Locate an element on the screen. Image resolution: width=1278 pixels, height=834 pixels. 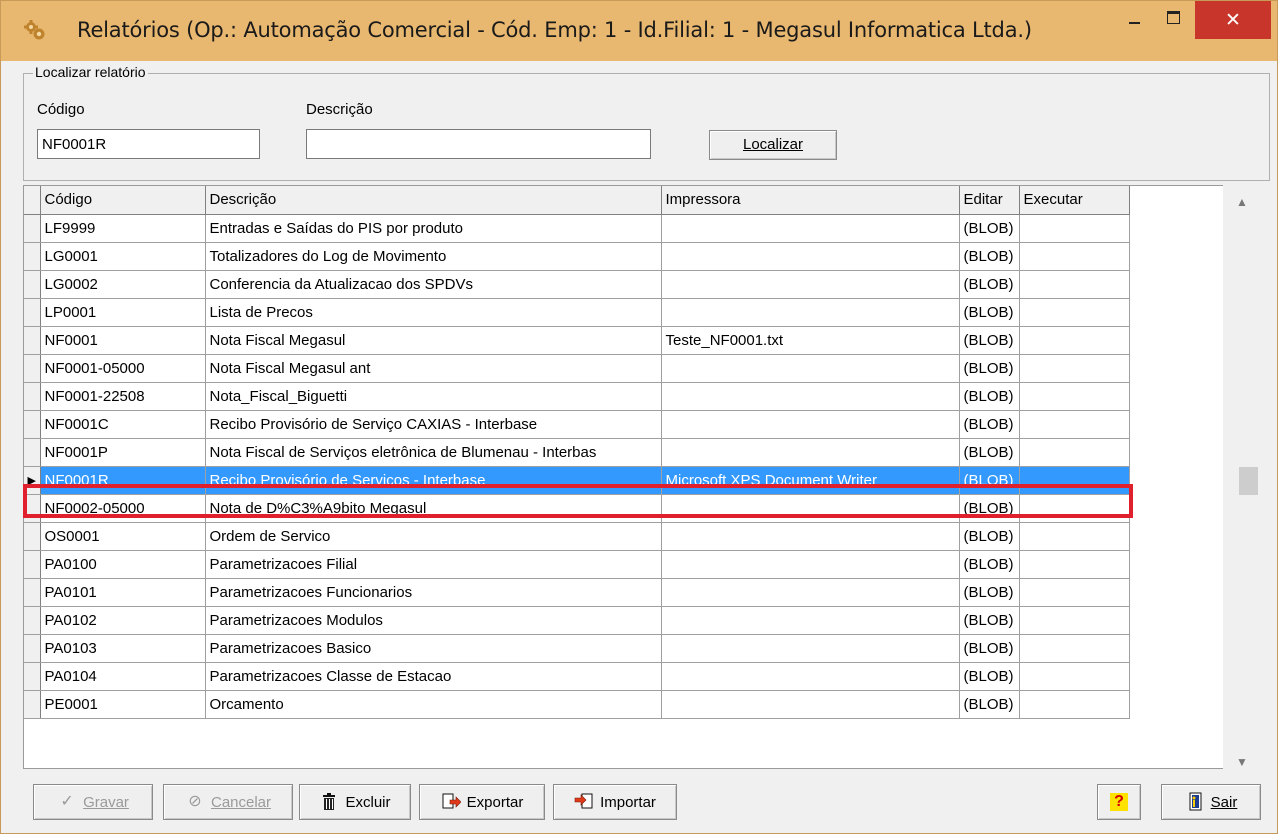
cell-code: PA0101 is located at coordinates (123, 592).